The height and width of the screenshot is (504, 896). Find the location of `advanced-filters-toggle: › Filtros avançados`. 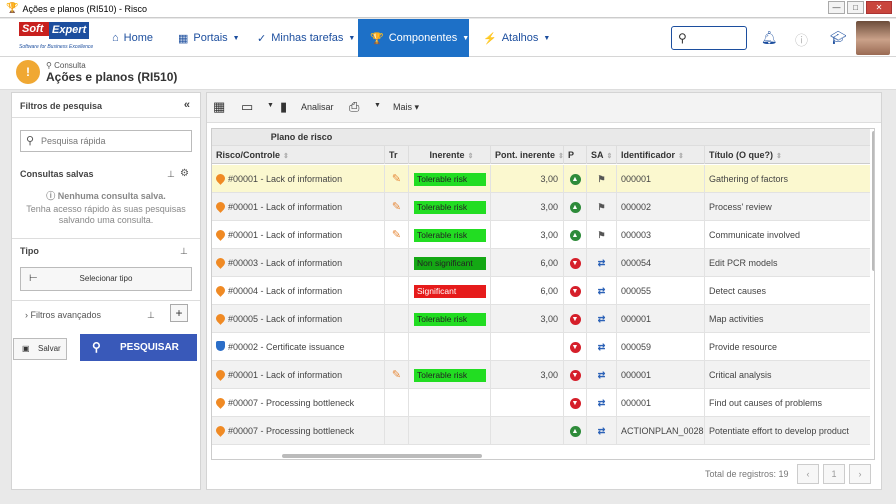

advanced-filters-toggle: › Filtros avançados is located at coordinates (63, 315).